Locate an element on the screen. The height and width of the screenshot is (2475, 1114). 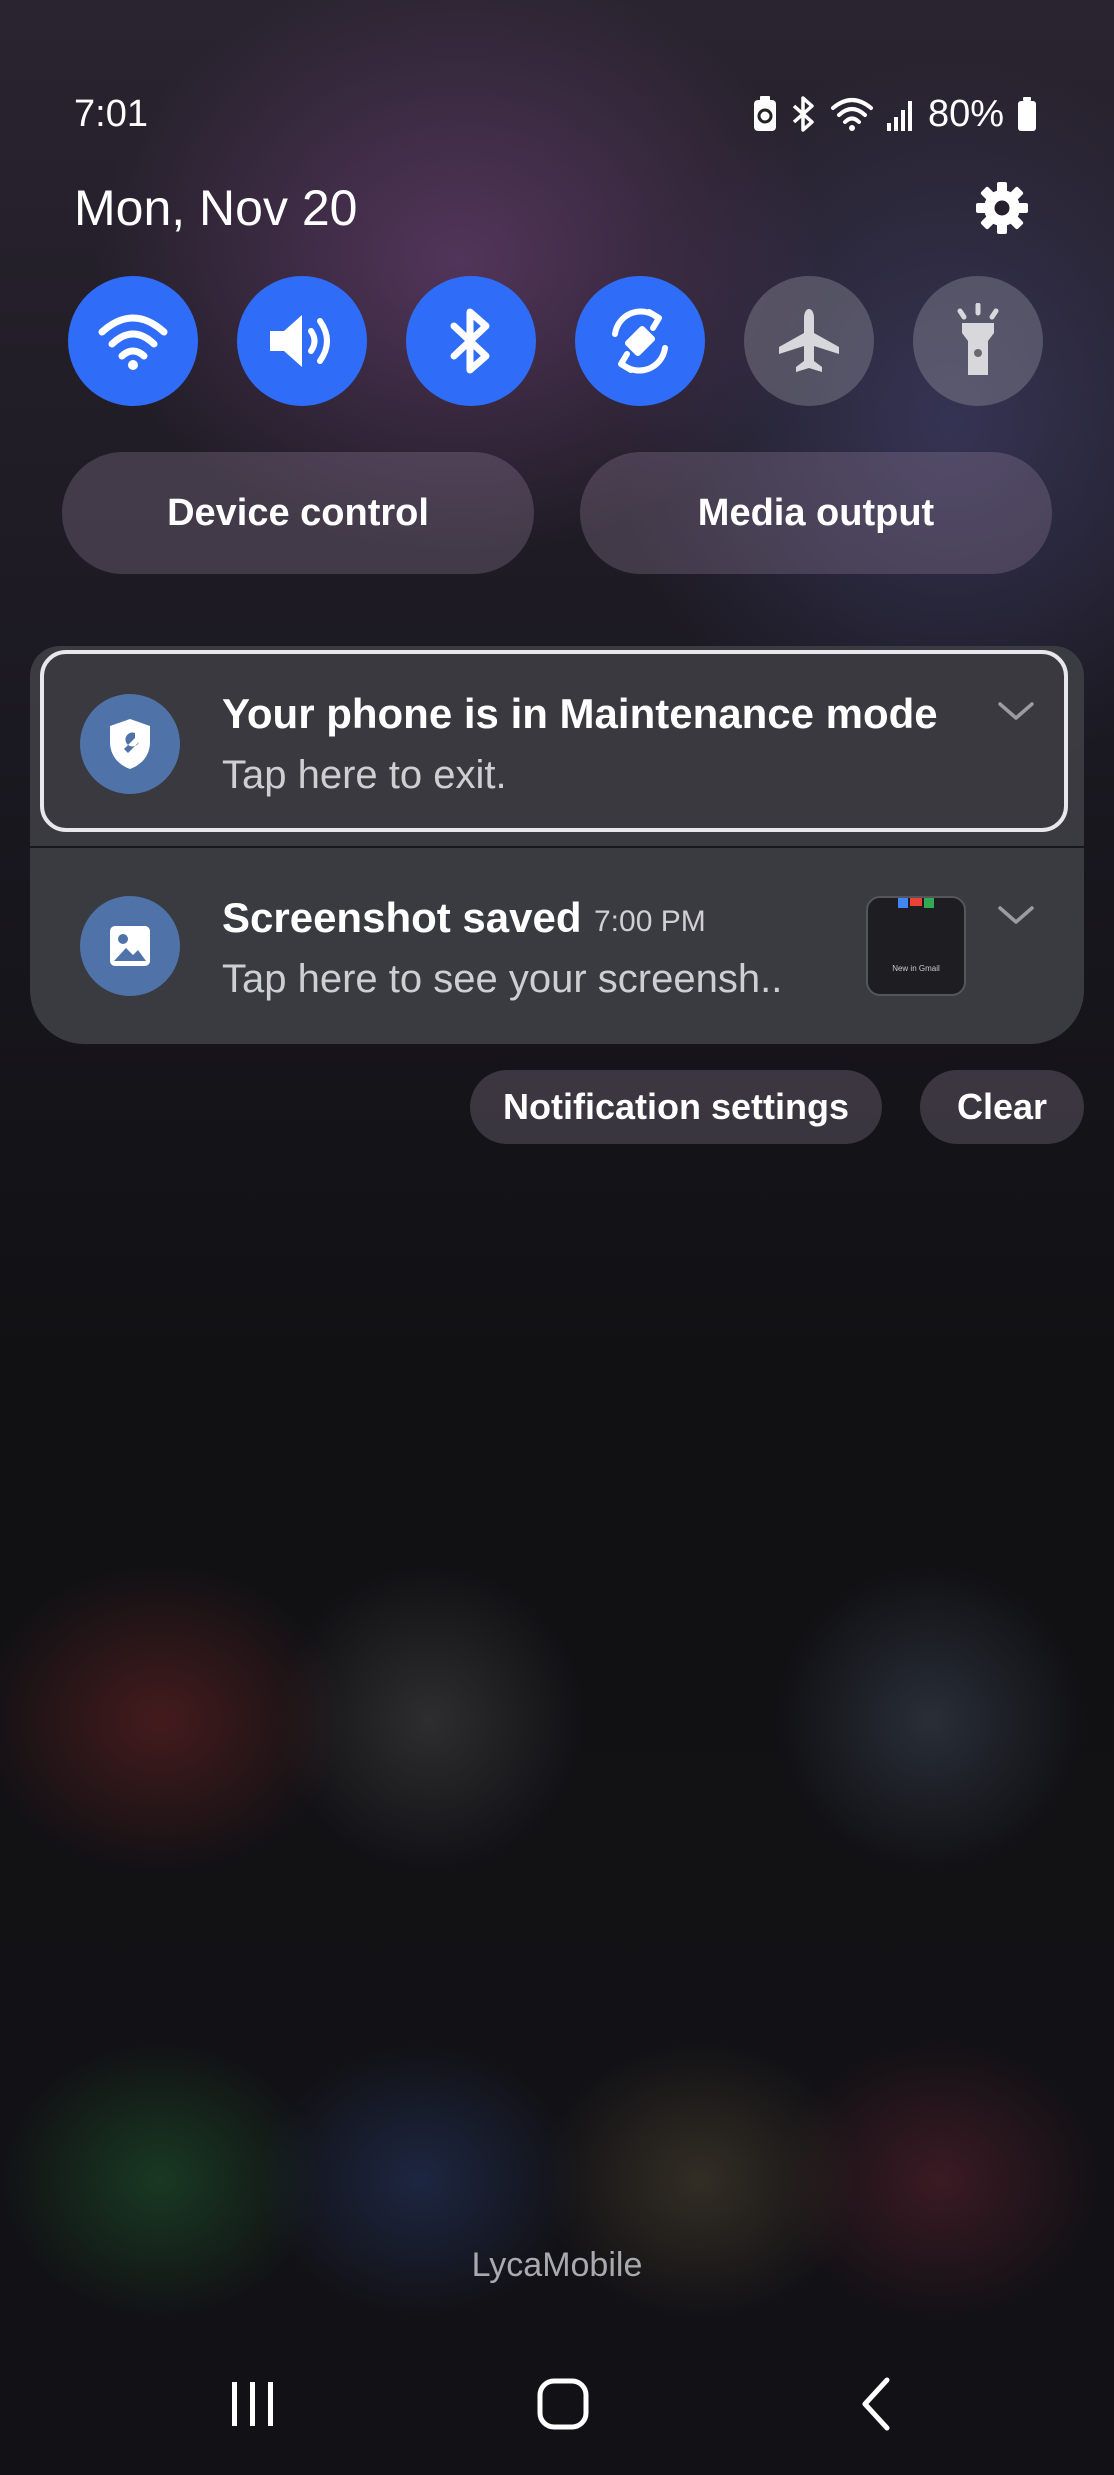
settings-button is located at coordinates (1002, 208).